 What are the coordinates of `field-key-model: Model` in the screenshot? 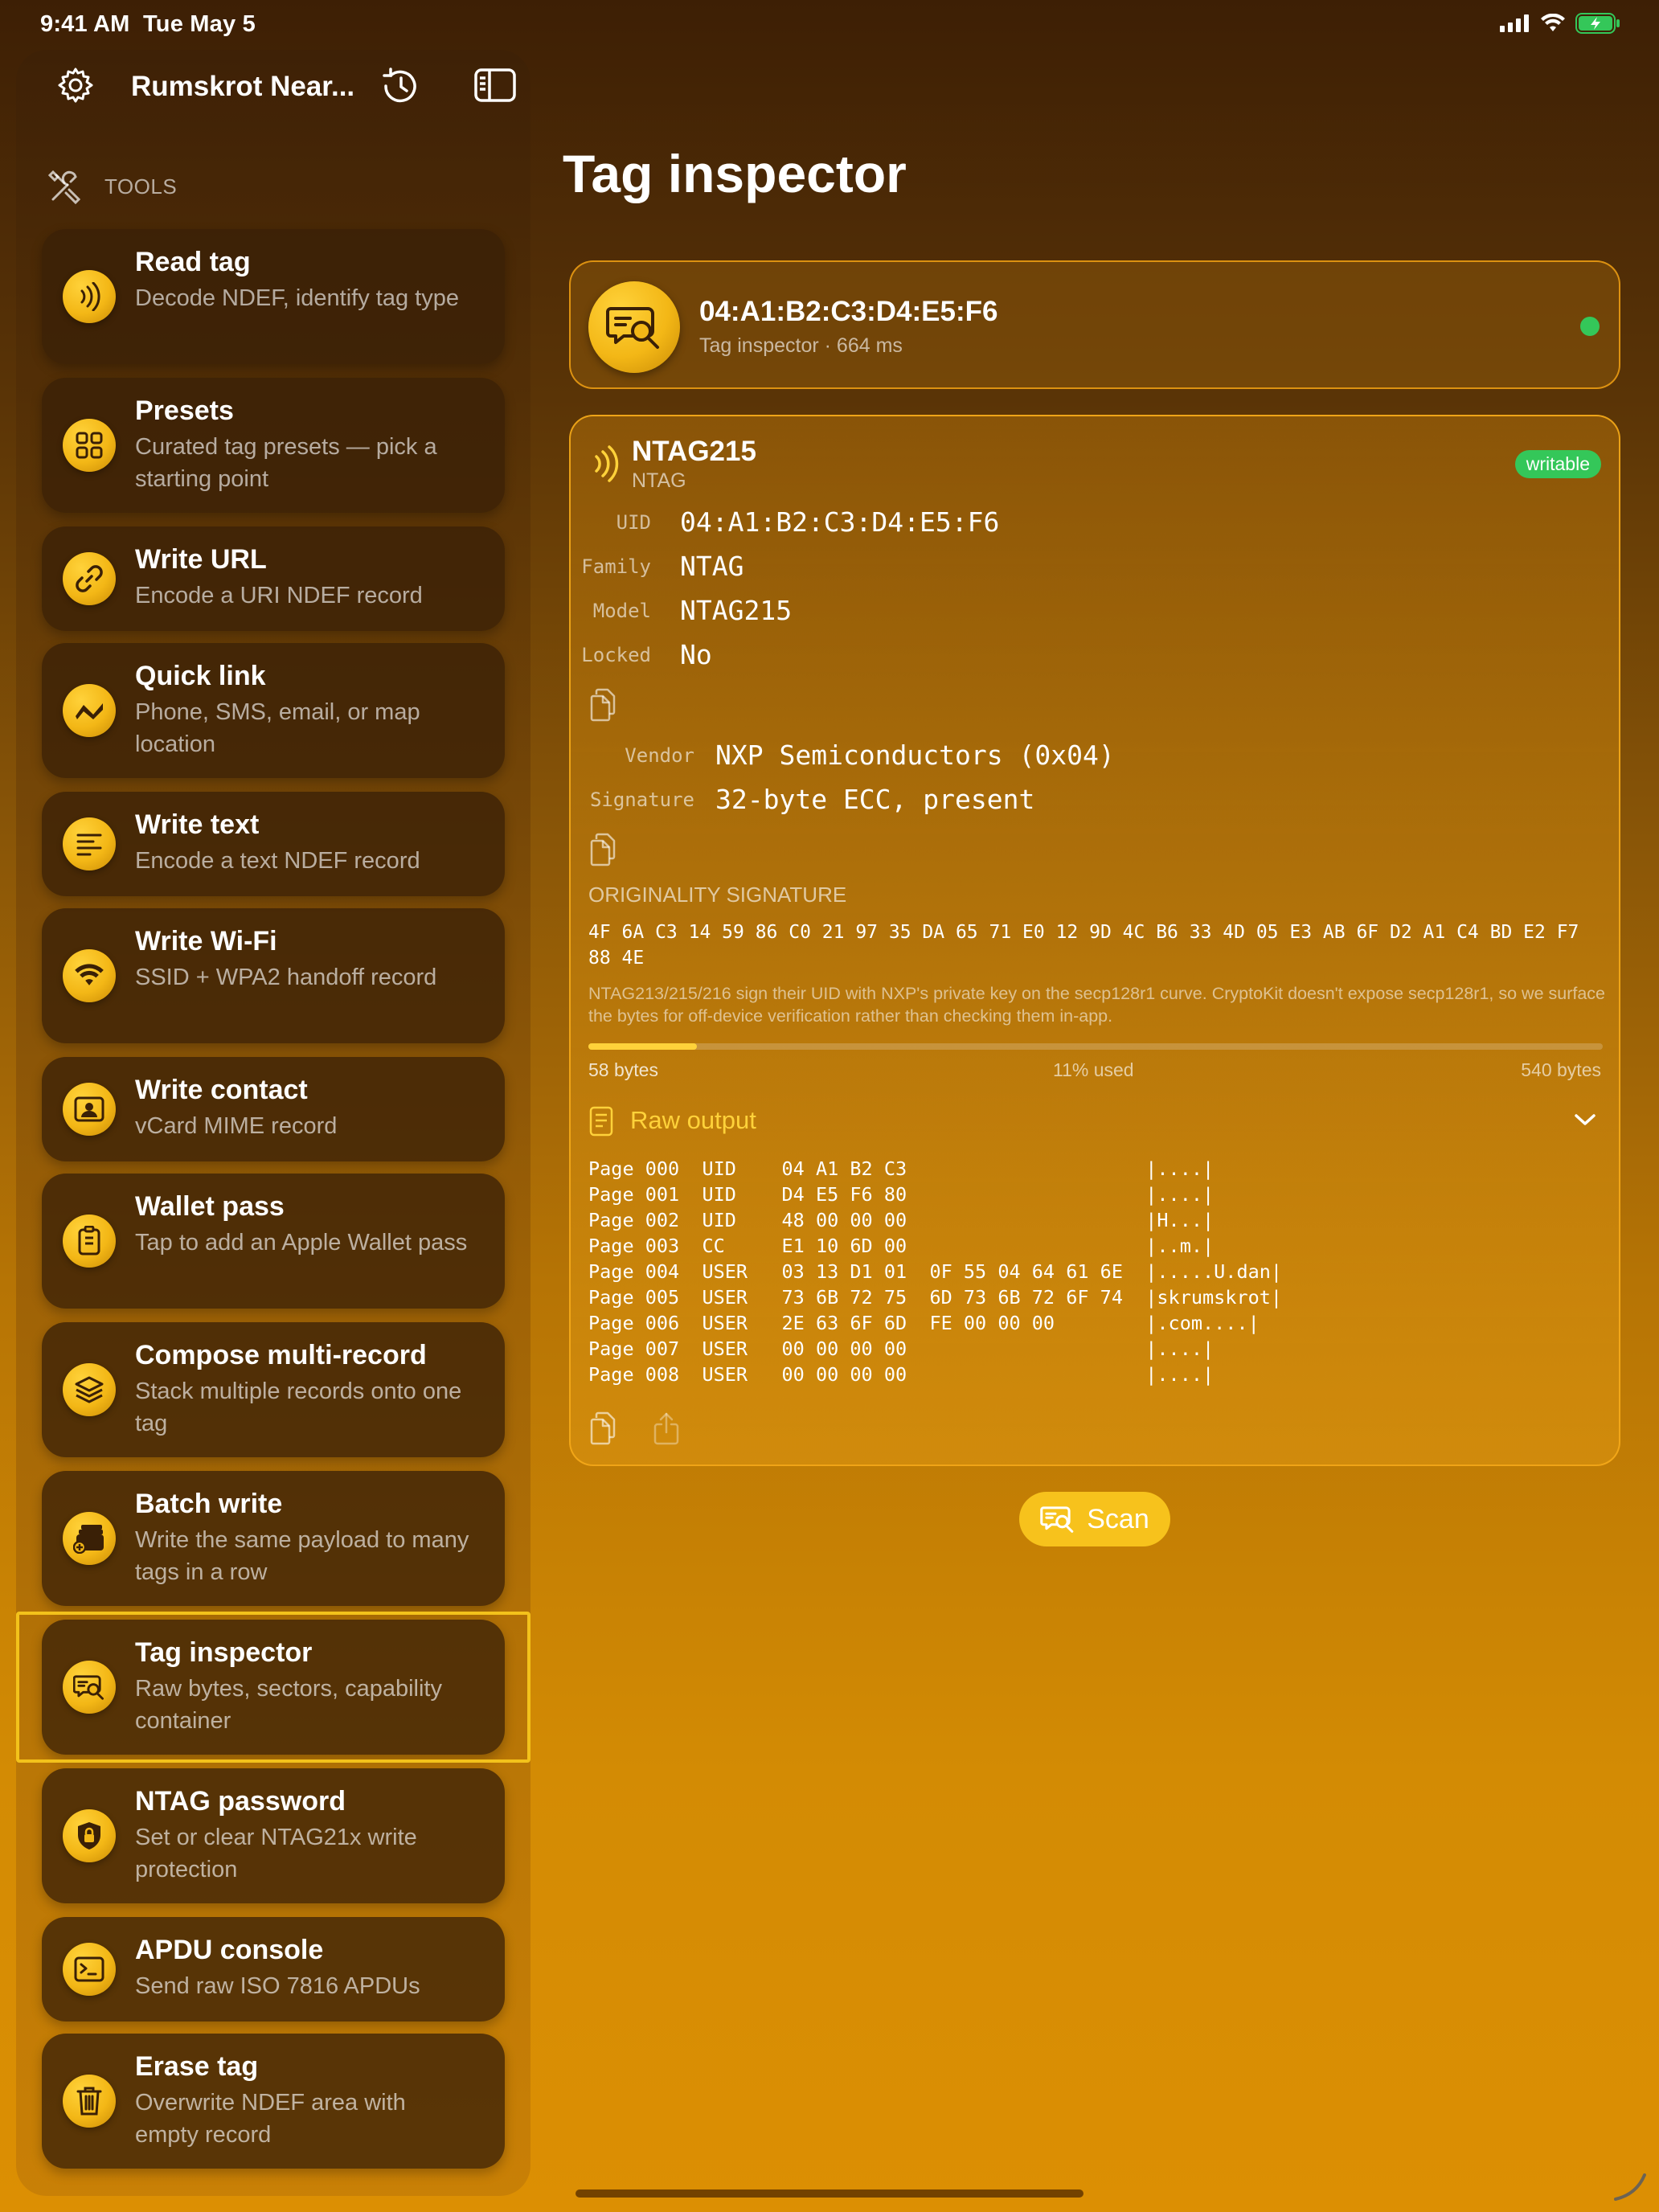 It's located at (621, 611).